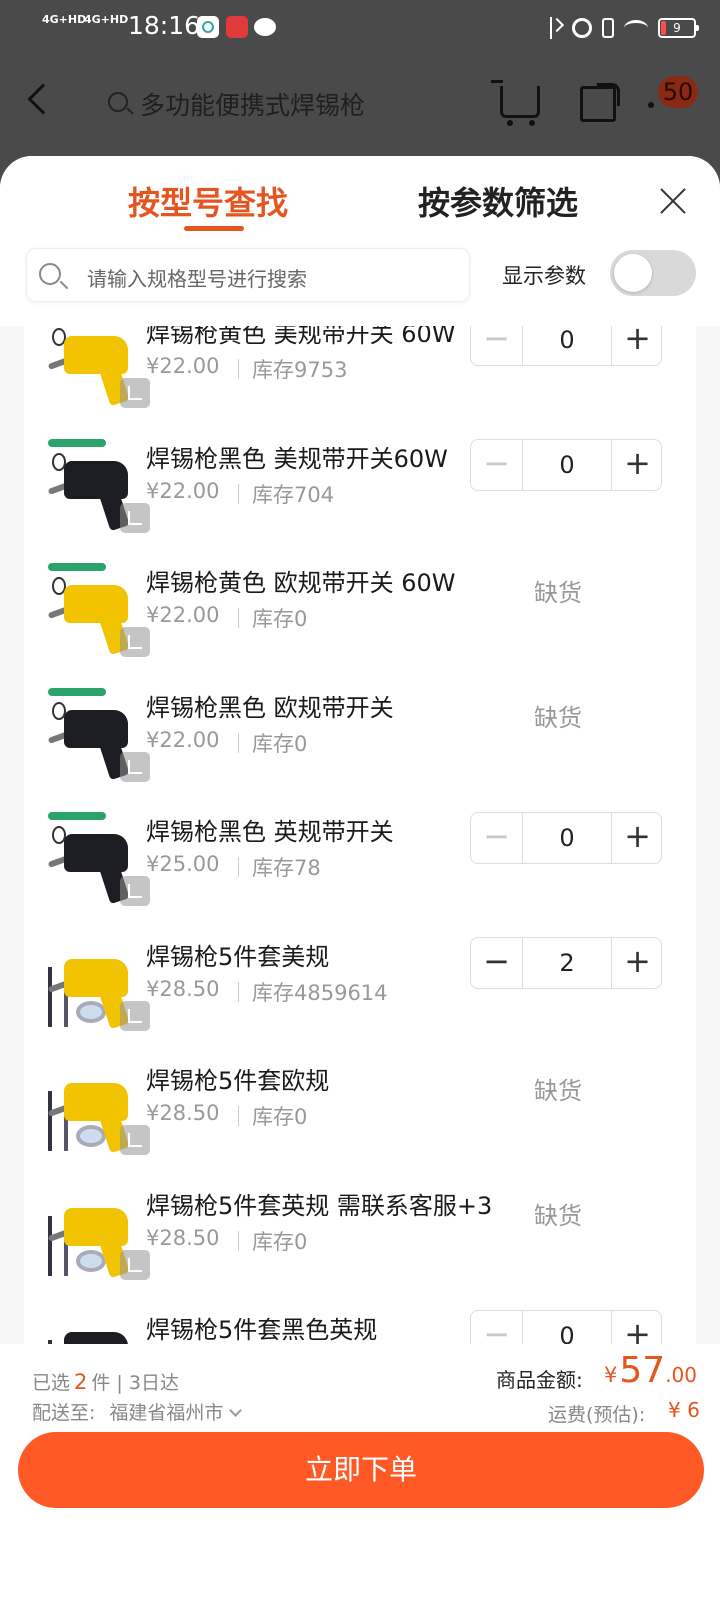  Describe the element at coordinates (236, 1410) in the screenshot. I see `chevron-down-icon` at that location.